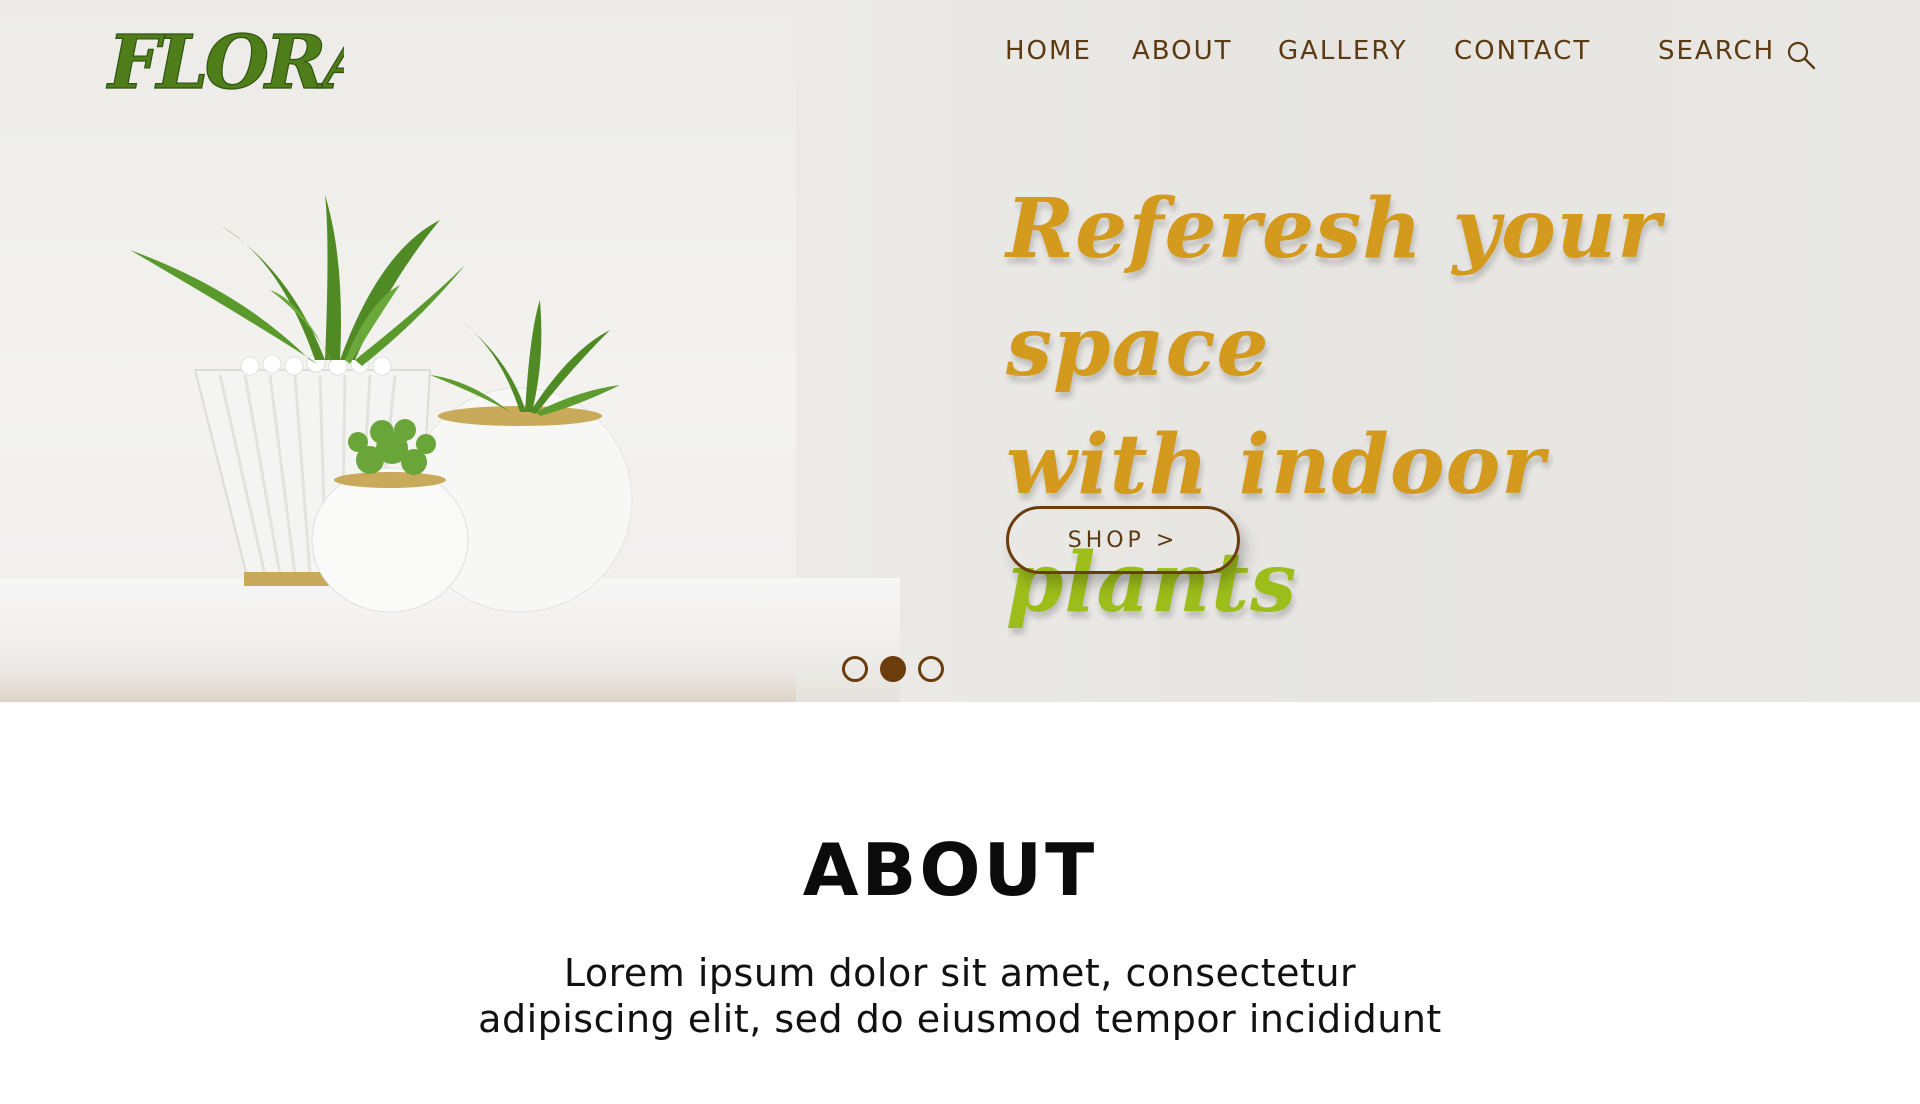  Describe the element at coordinates (950, 870) in the screenshot. I see `about-heading: ABOUT` at that location.